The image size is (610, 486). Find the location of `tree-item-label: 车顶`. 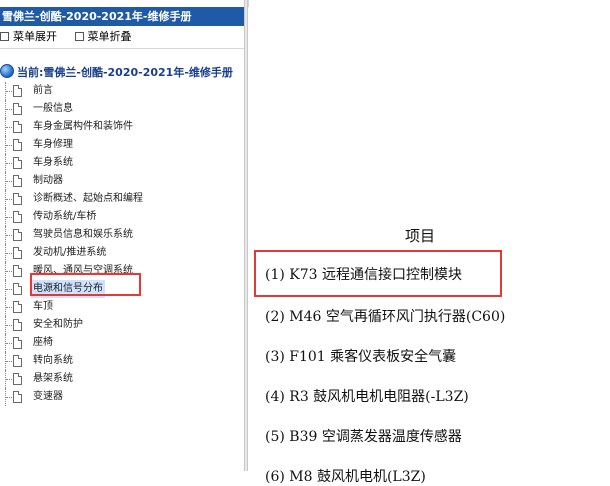

tree-item-label: 车顶 is located at coordinates (43, 306).